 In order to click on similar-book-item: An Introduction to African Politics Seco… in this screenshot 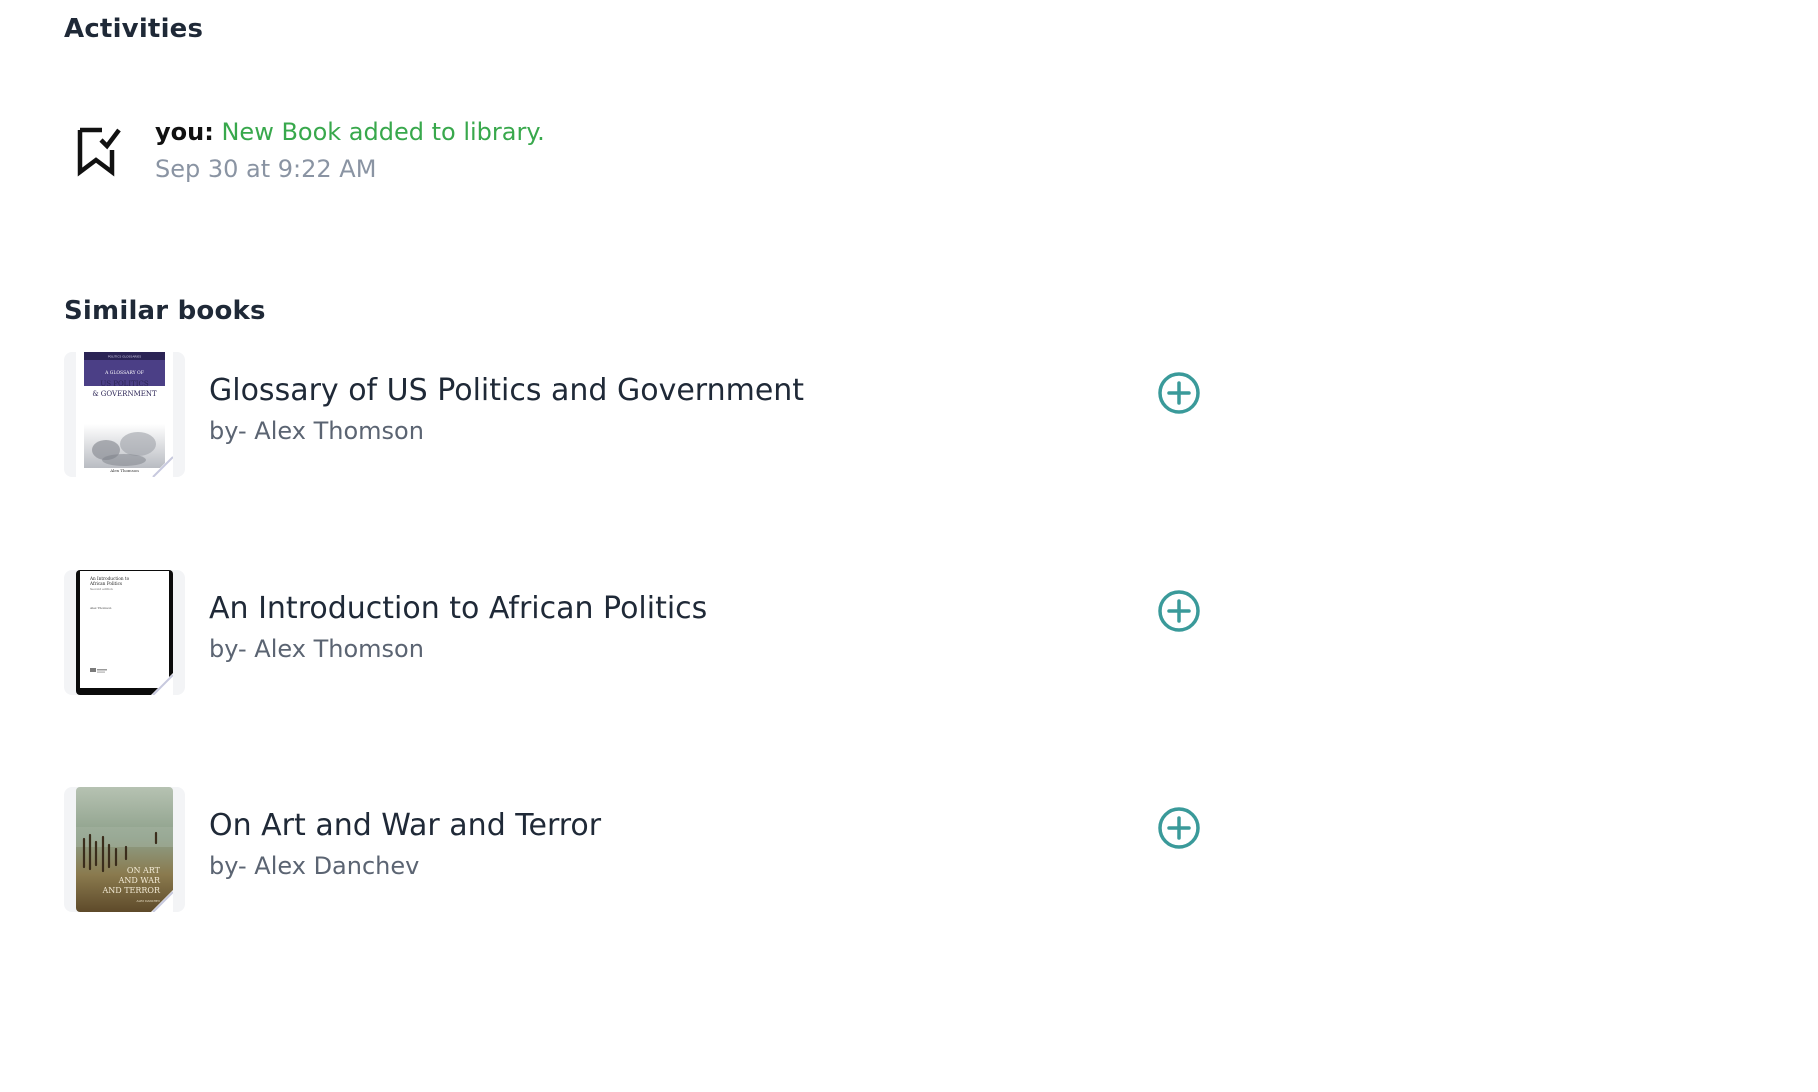, I will do `click(639, 635)`.